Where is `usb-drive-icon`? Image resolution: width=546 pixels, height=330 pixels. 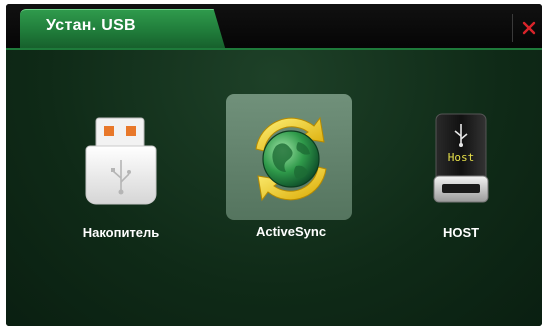
usb-drive-icon is located at coordinates (121, 161).